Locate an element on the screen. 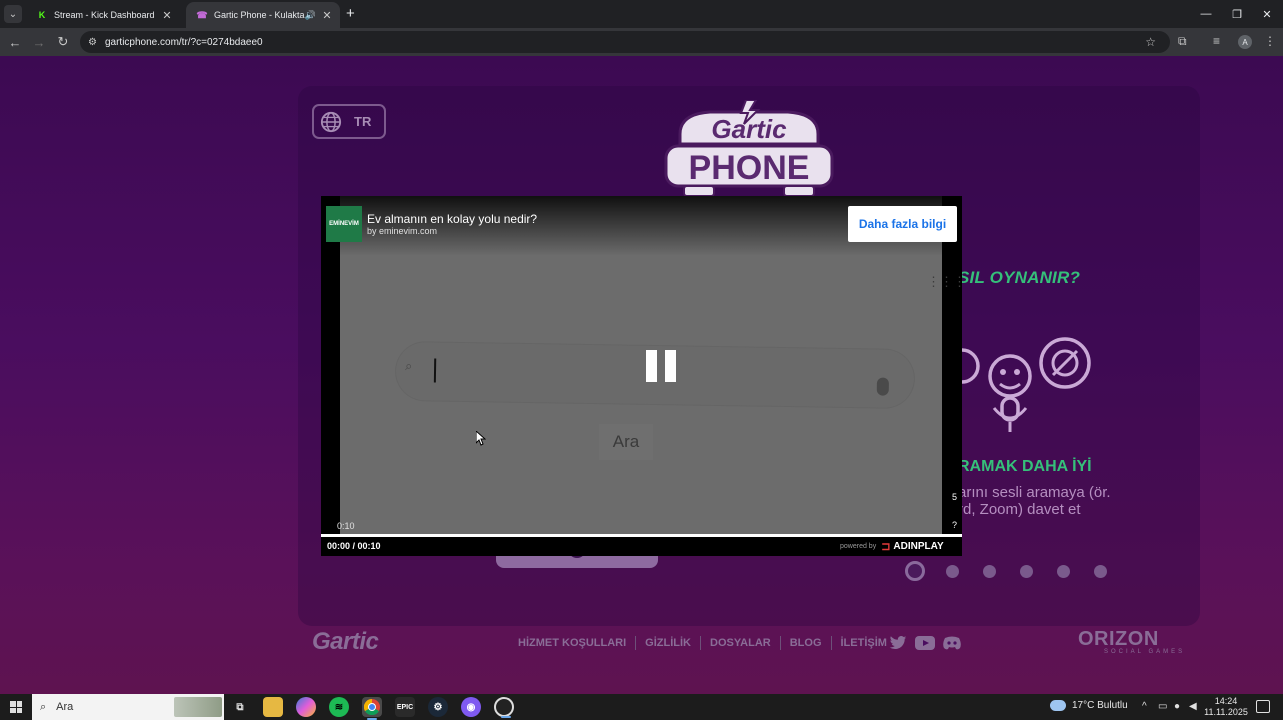 This screenshot has height=720, width=1283. apps-grid-icon: ⋮⋮⋮ is located at coordinates (946, 281).